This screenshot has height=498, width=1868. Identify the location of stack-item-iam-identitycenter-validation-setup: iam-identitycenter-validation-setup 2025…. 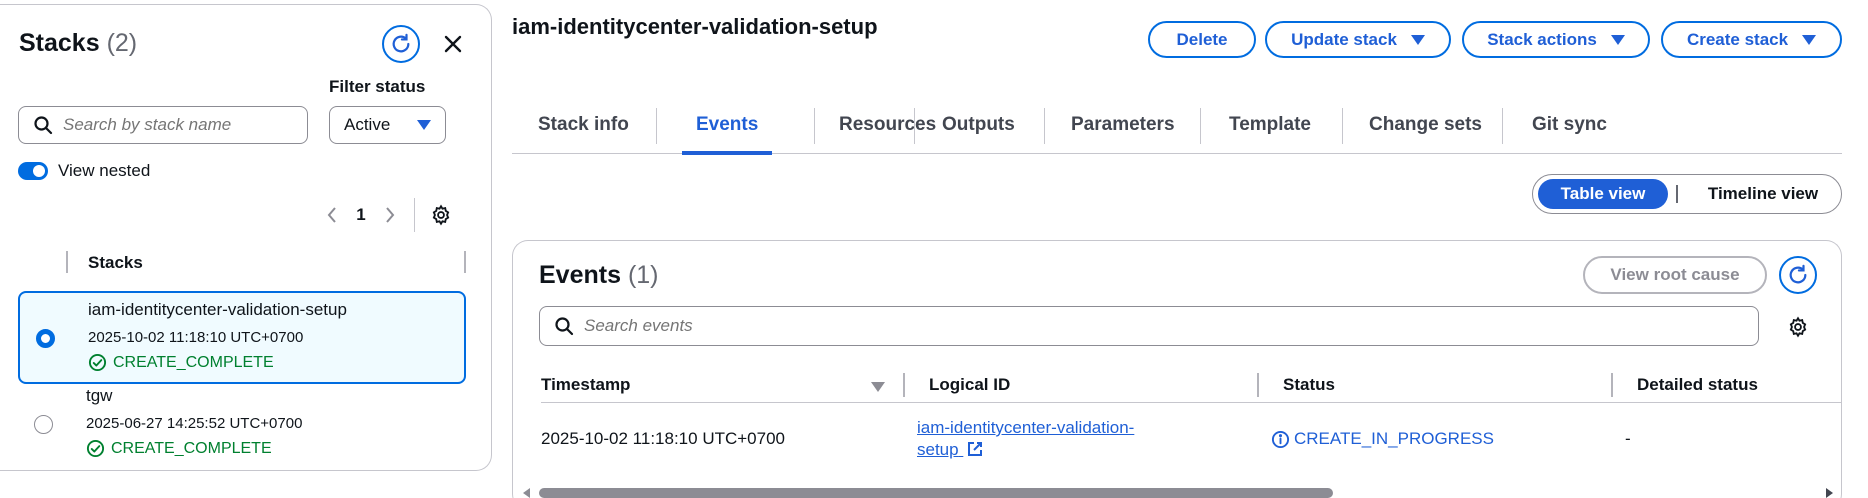
(242, 337).